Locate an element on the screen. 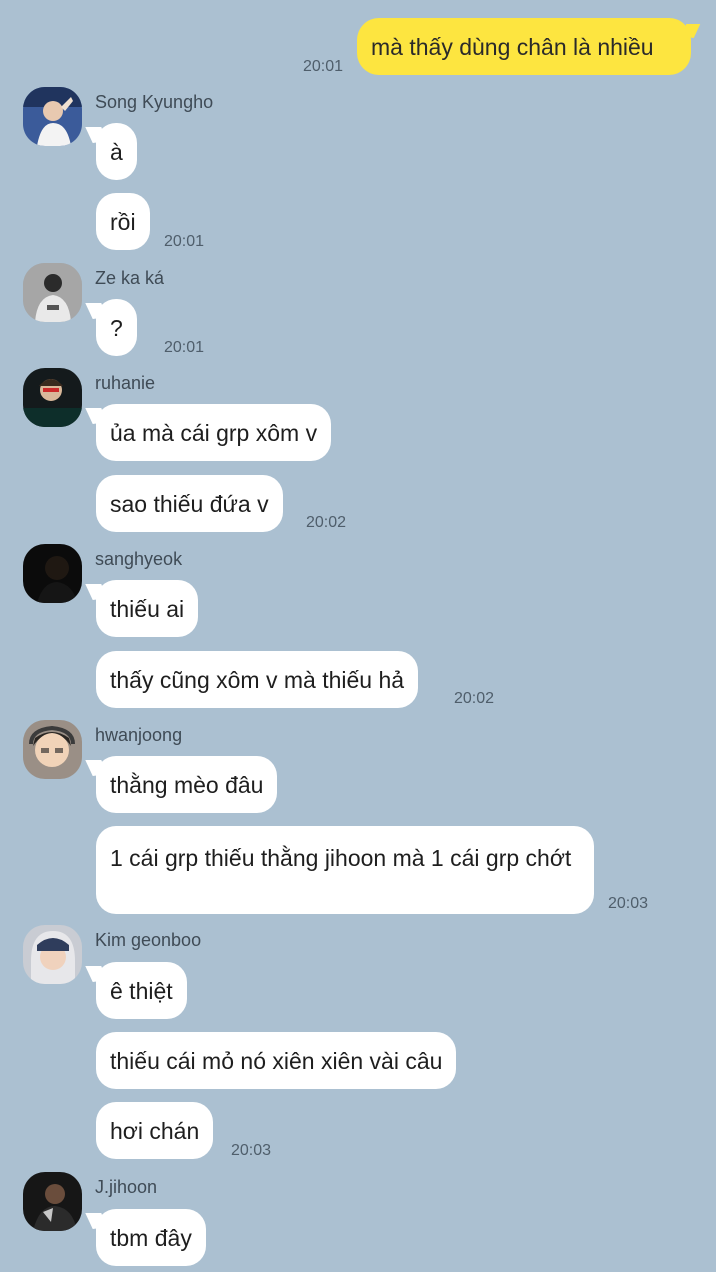 Image resolution: width=716 pixels, height=1272 pixels. message-text: ê thiệt is located at coordinates (141, 991).